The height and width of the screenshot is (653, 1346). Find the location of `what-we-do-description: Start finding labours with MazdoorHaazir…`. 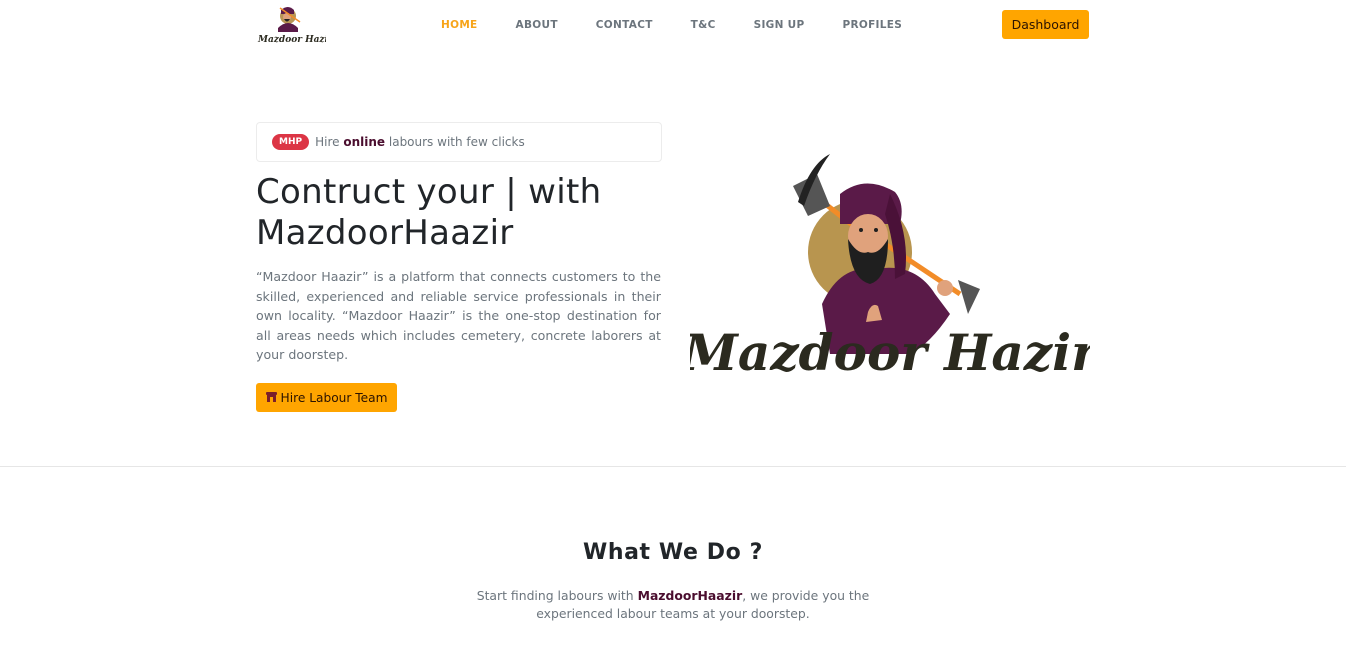

what-we-do-description: Start finding labours with MazdoorHaazir… is located at coordinates (673, 605).